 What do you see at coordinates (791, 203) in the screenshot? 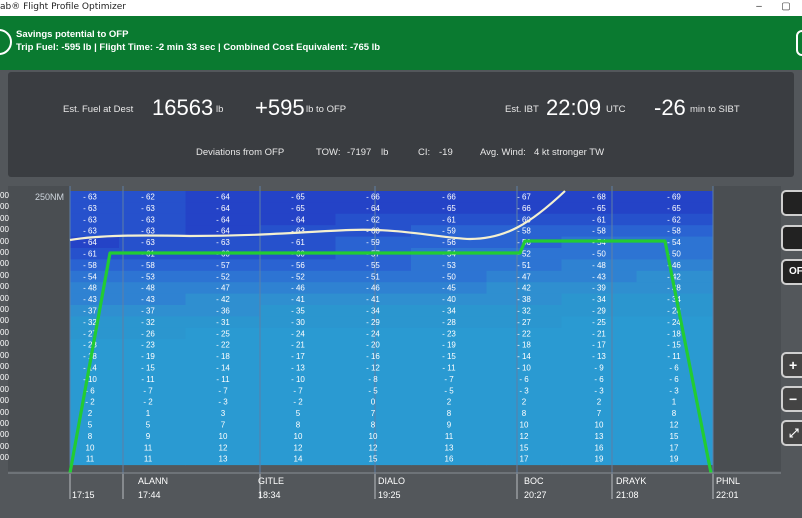
I see `map-view-button` at bounding box center [791, 203].